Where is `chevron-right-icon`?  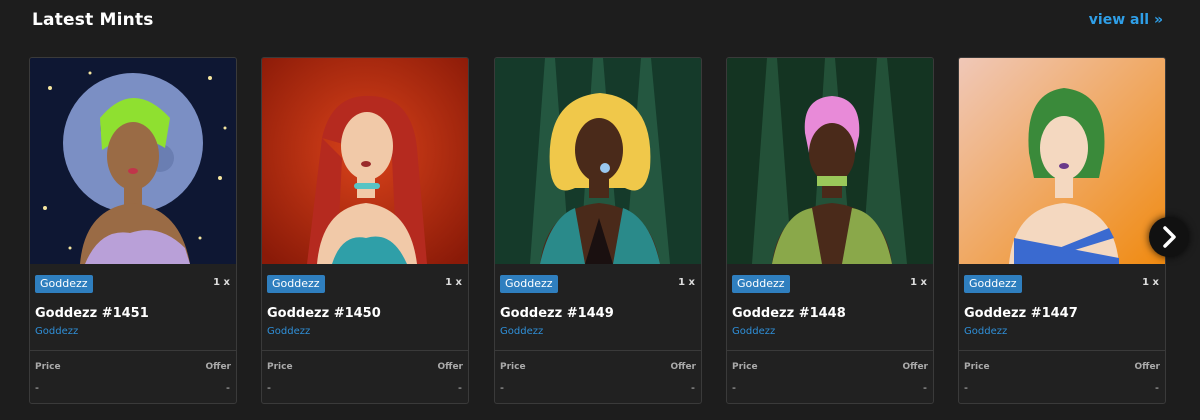
chevron-right-icon is located at coordinates (1169, 237).